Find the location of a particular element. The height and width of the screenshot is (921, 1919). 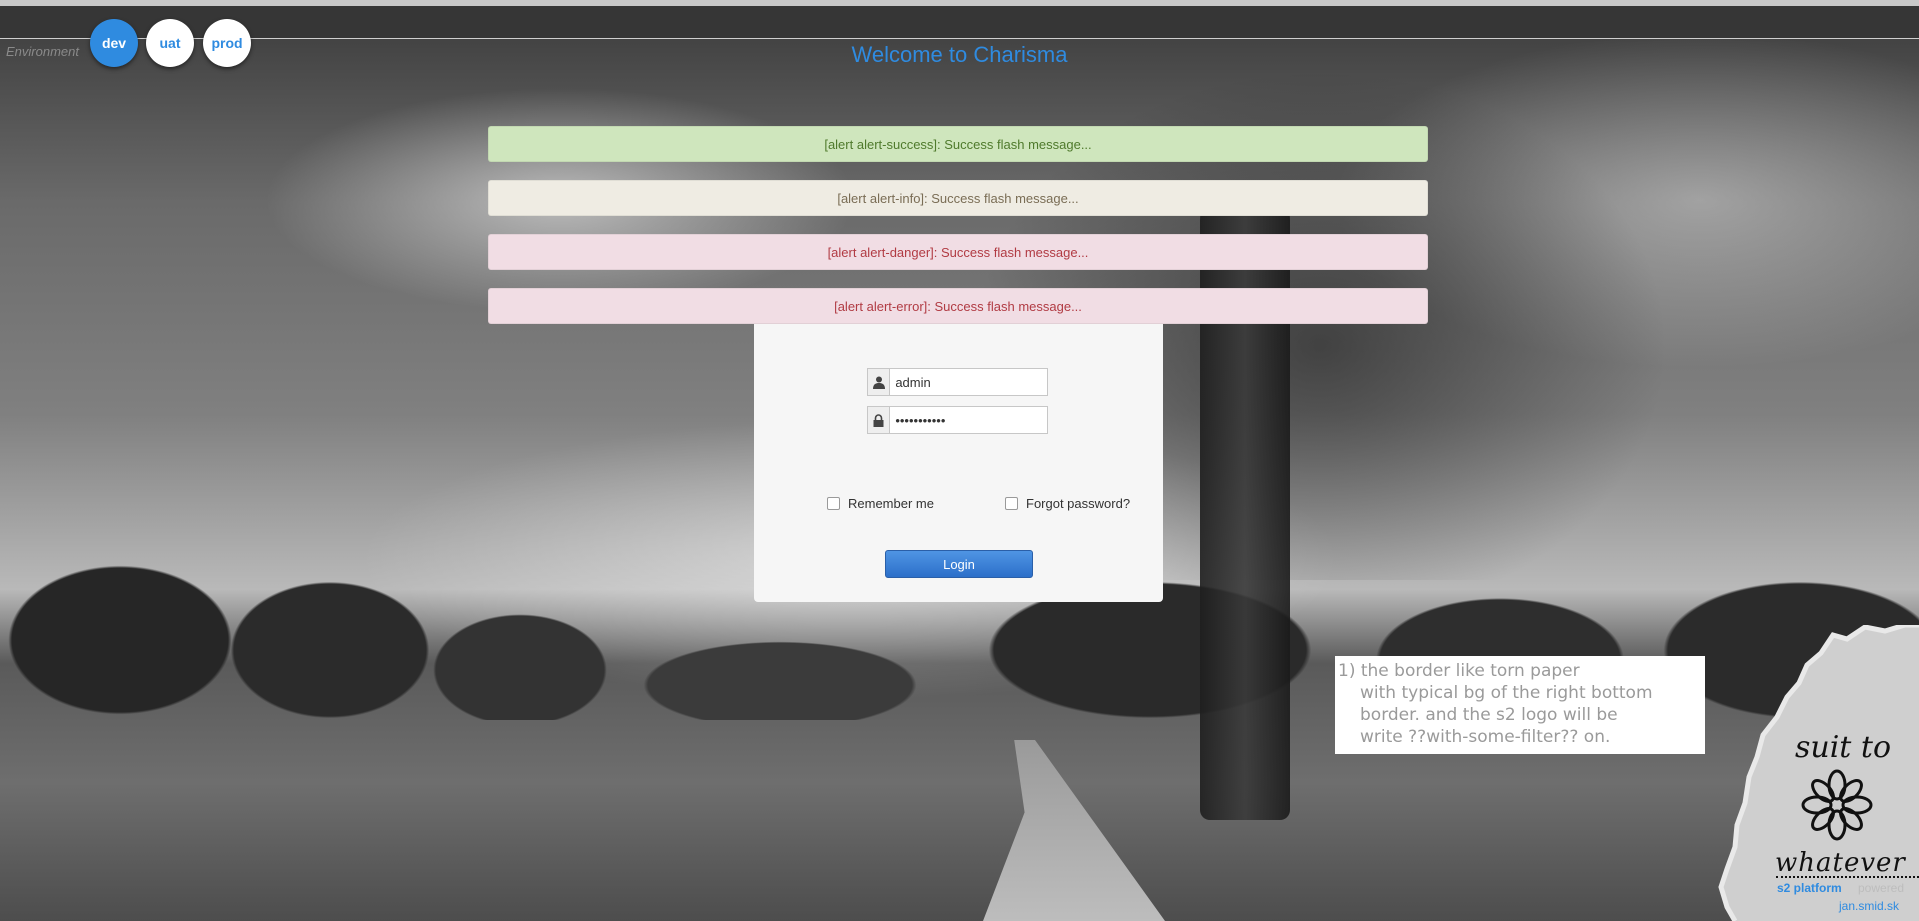

user-icon is located at coordinates (879, 382).